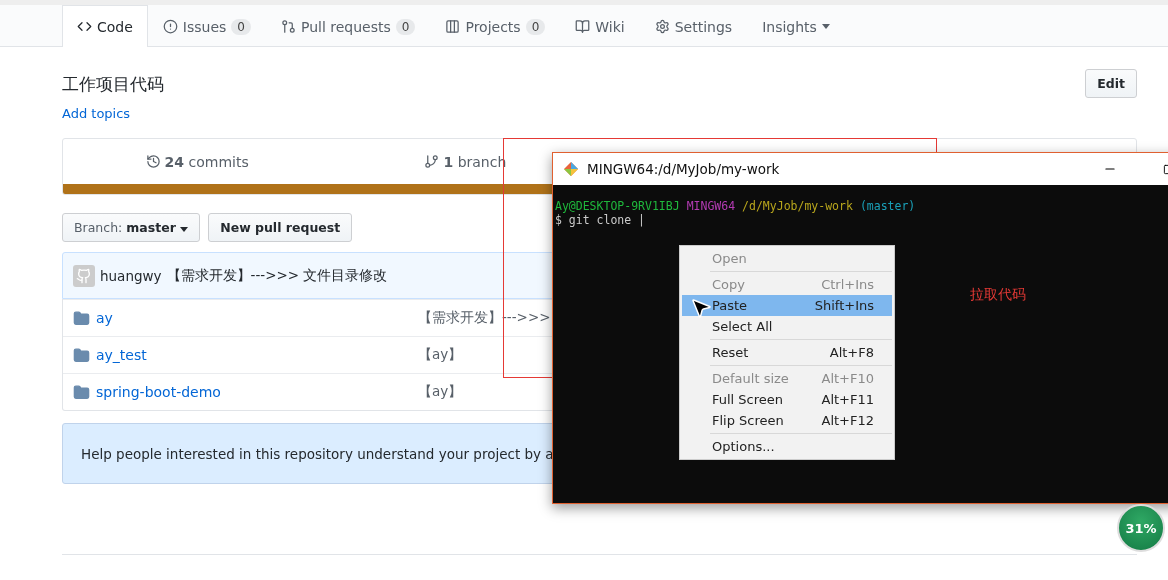 Image resolution: width=1168 pixels, height=580 pixels. I want to click on caret-icon, so click(184, 229).